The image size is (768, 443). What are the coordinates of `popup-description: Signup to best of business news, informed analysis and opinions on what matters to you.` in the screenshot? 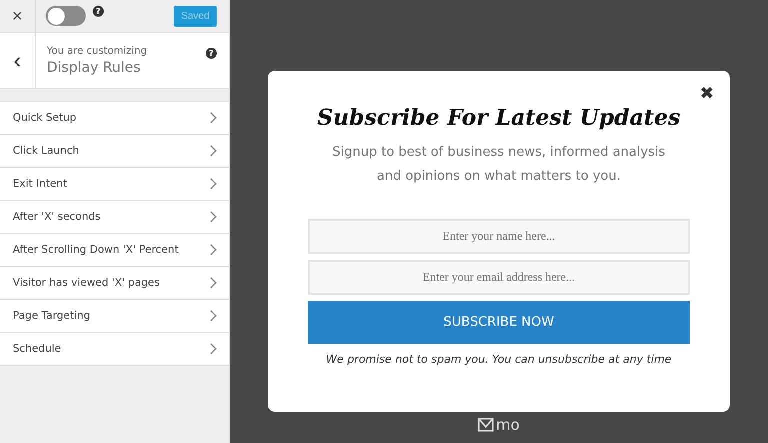 It's located at (499, 165).